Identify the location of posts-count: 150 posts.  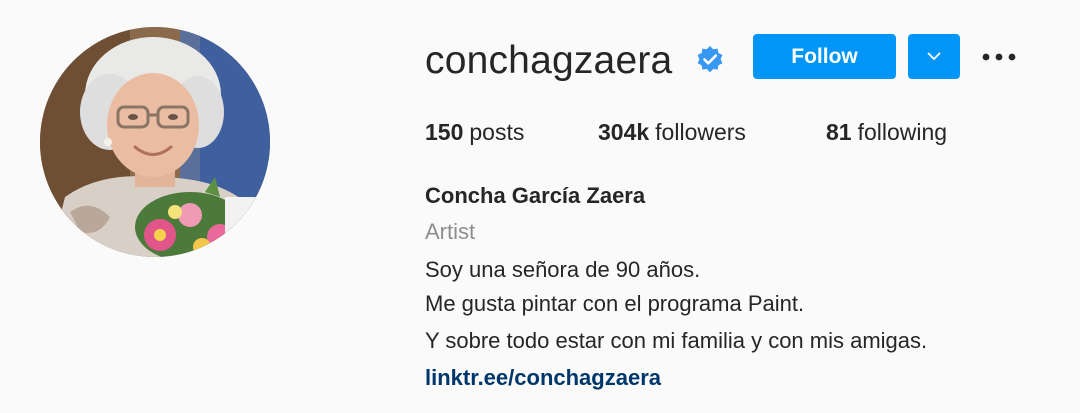
(474, 132).